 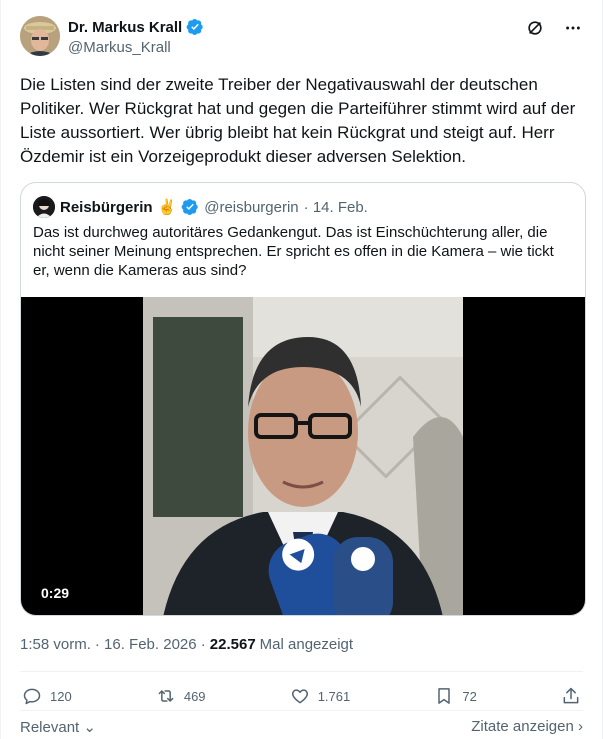 I want to click on repost-count: 469, so click(x=194, y=696).